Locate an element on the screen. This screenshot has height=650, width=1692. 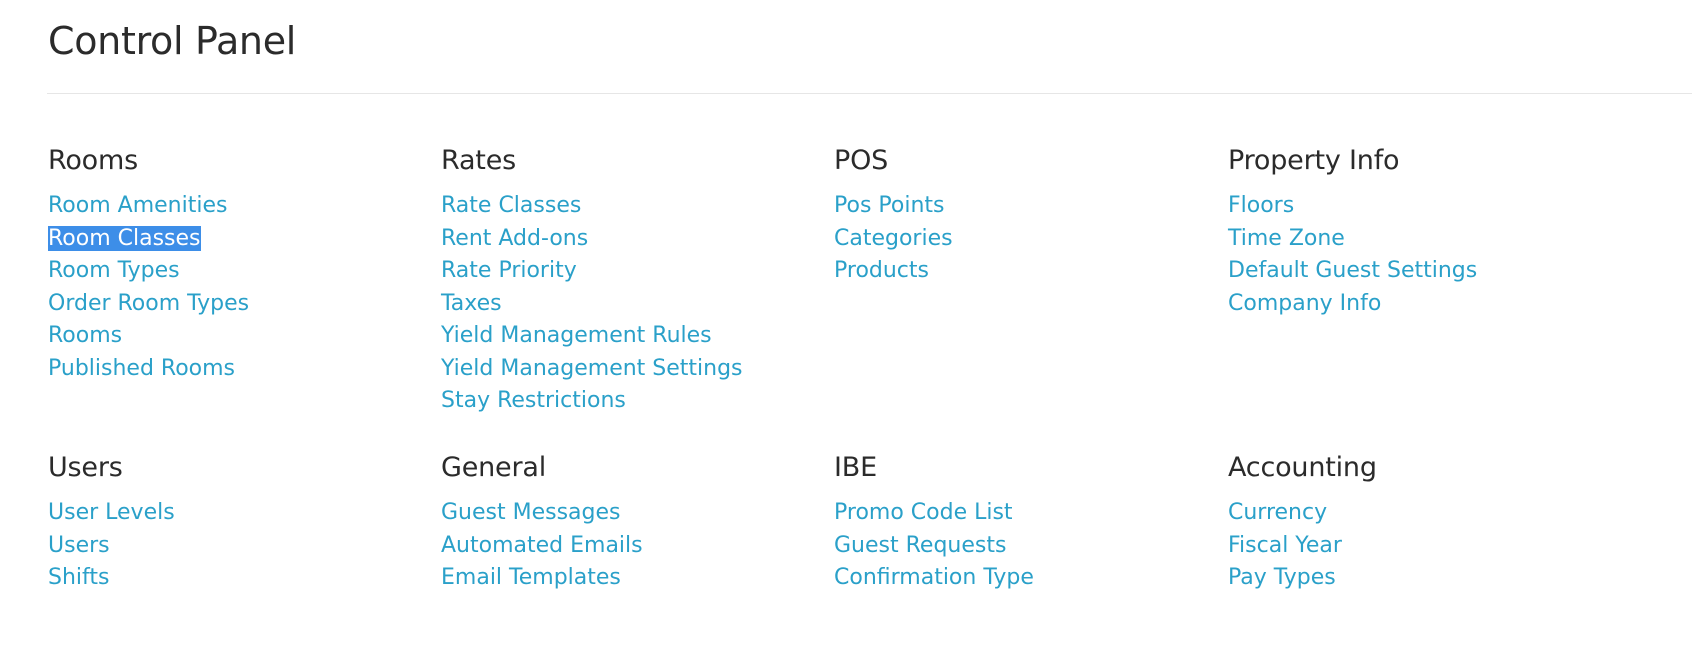
section-users: Users User Levels Users Shifts is located at coordinates (238, 522).